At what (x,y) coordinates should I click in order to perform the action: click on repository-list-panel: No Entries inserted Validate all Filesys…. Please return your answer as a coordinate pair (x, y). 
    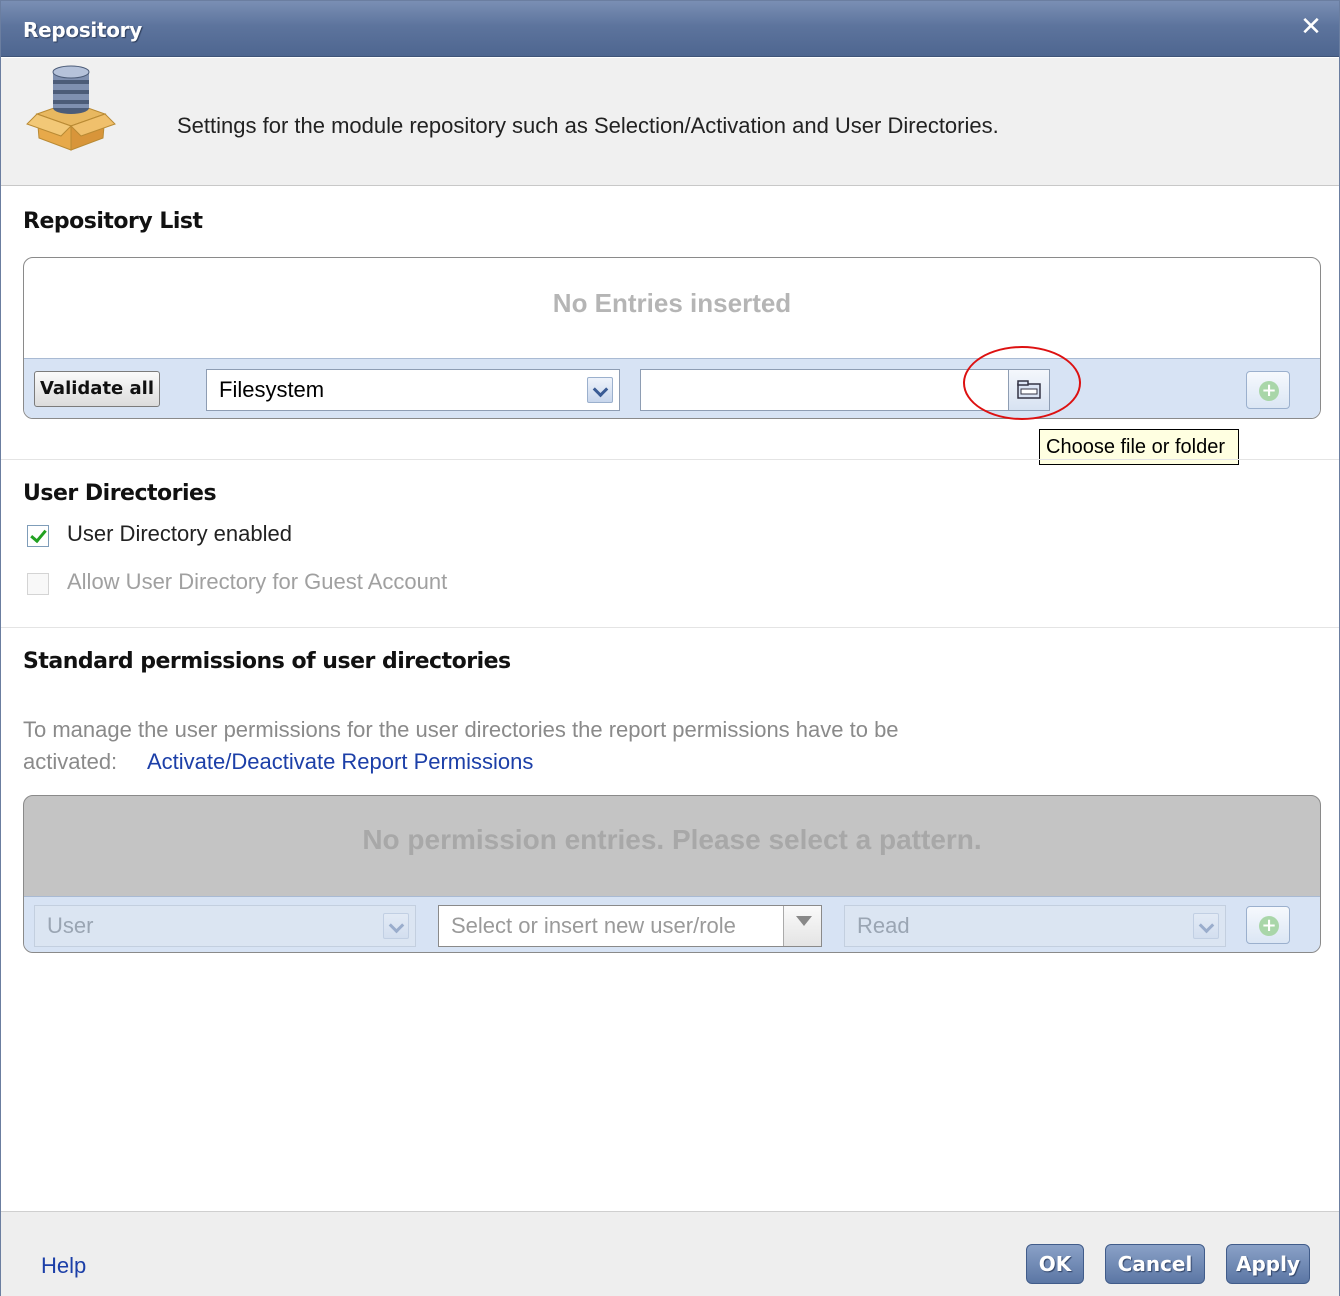
    Looking at the image, I should click on (672, 338).